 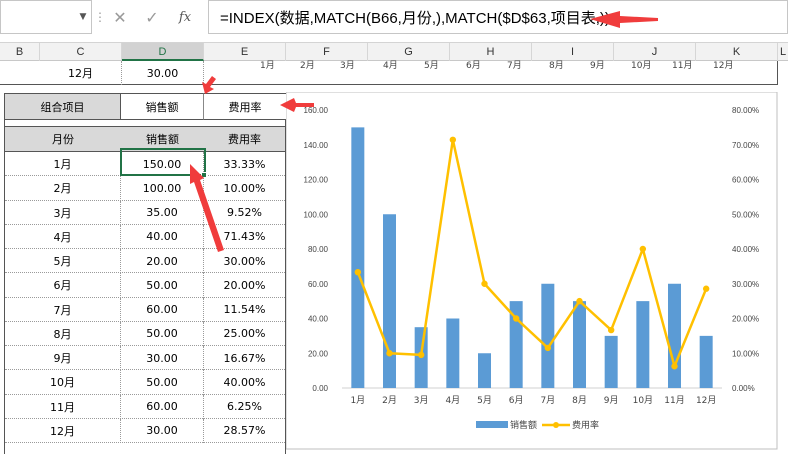 What do you see at coordinates (624, 19) in the screenshot?
I see `arrow-to-formula` at bounding box center [624, 19].